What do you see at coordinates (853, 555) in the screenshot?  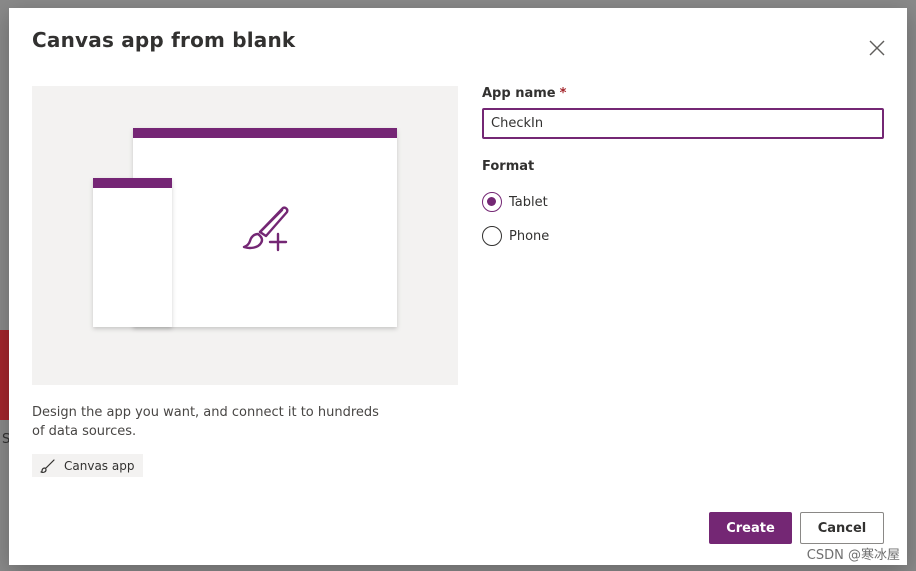 I see `watermark: CSDN @寒冰屋` at bounding box center [853, 555].